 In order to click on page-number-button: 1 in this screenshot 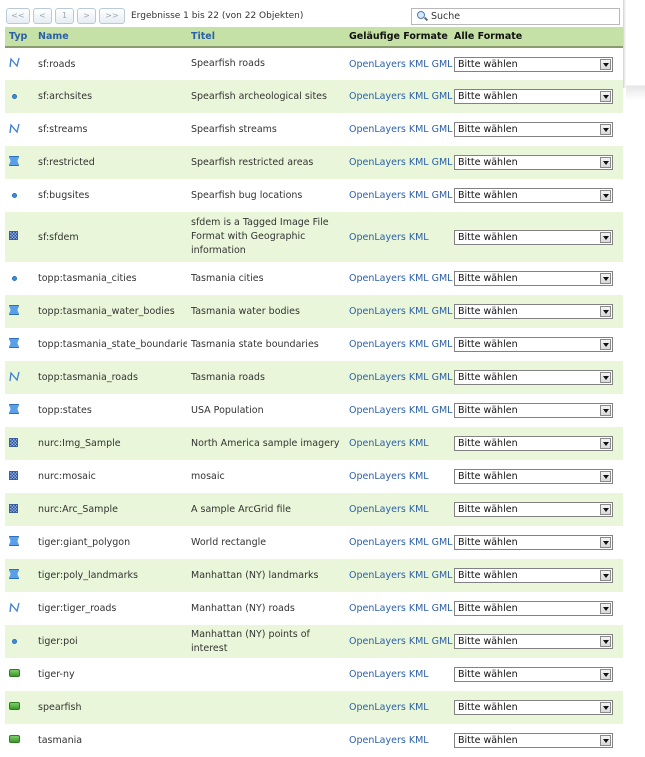, I will do `click(64, 16)`.